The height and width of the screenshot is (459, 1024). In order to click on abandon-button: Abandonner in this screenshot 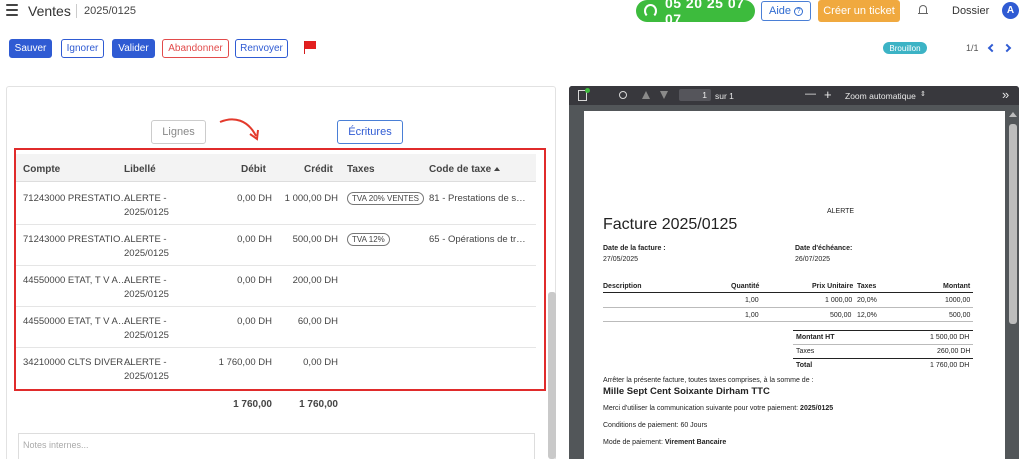, I will do `click(195, 48)`.